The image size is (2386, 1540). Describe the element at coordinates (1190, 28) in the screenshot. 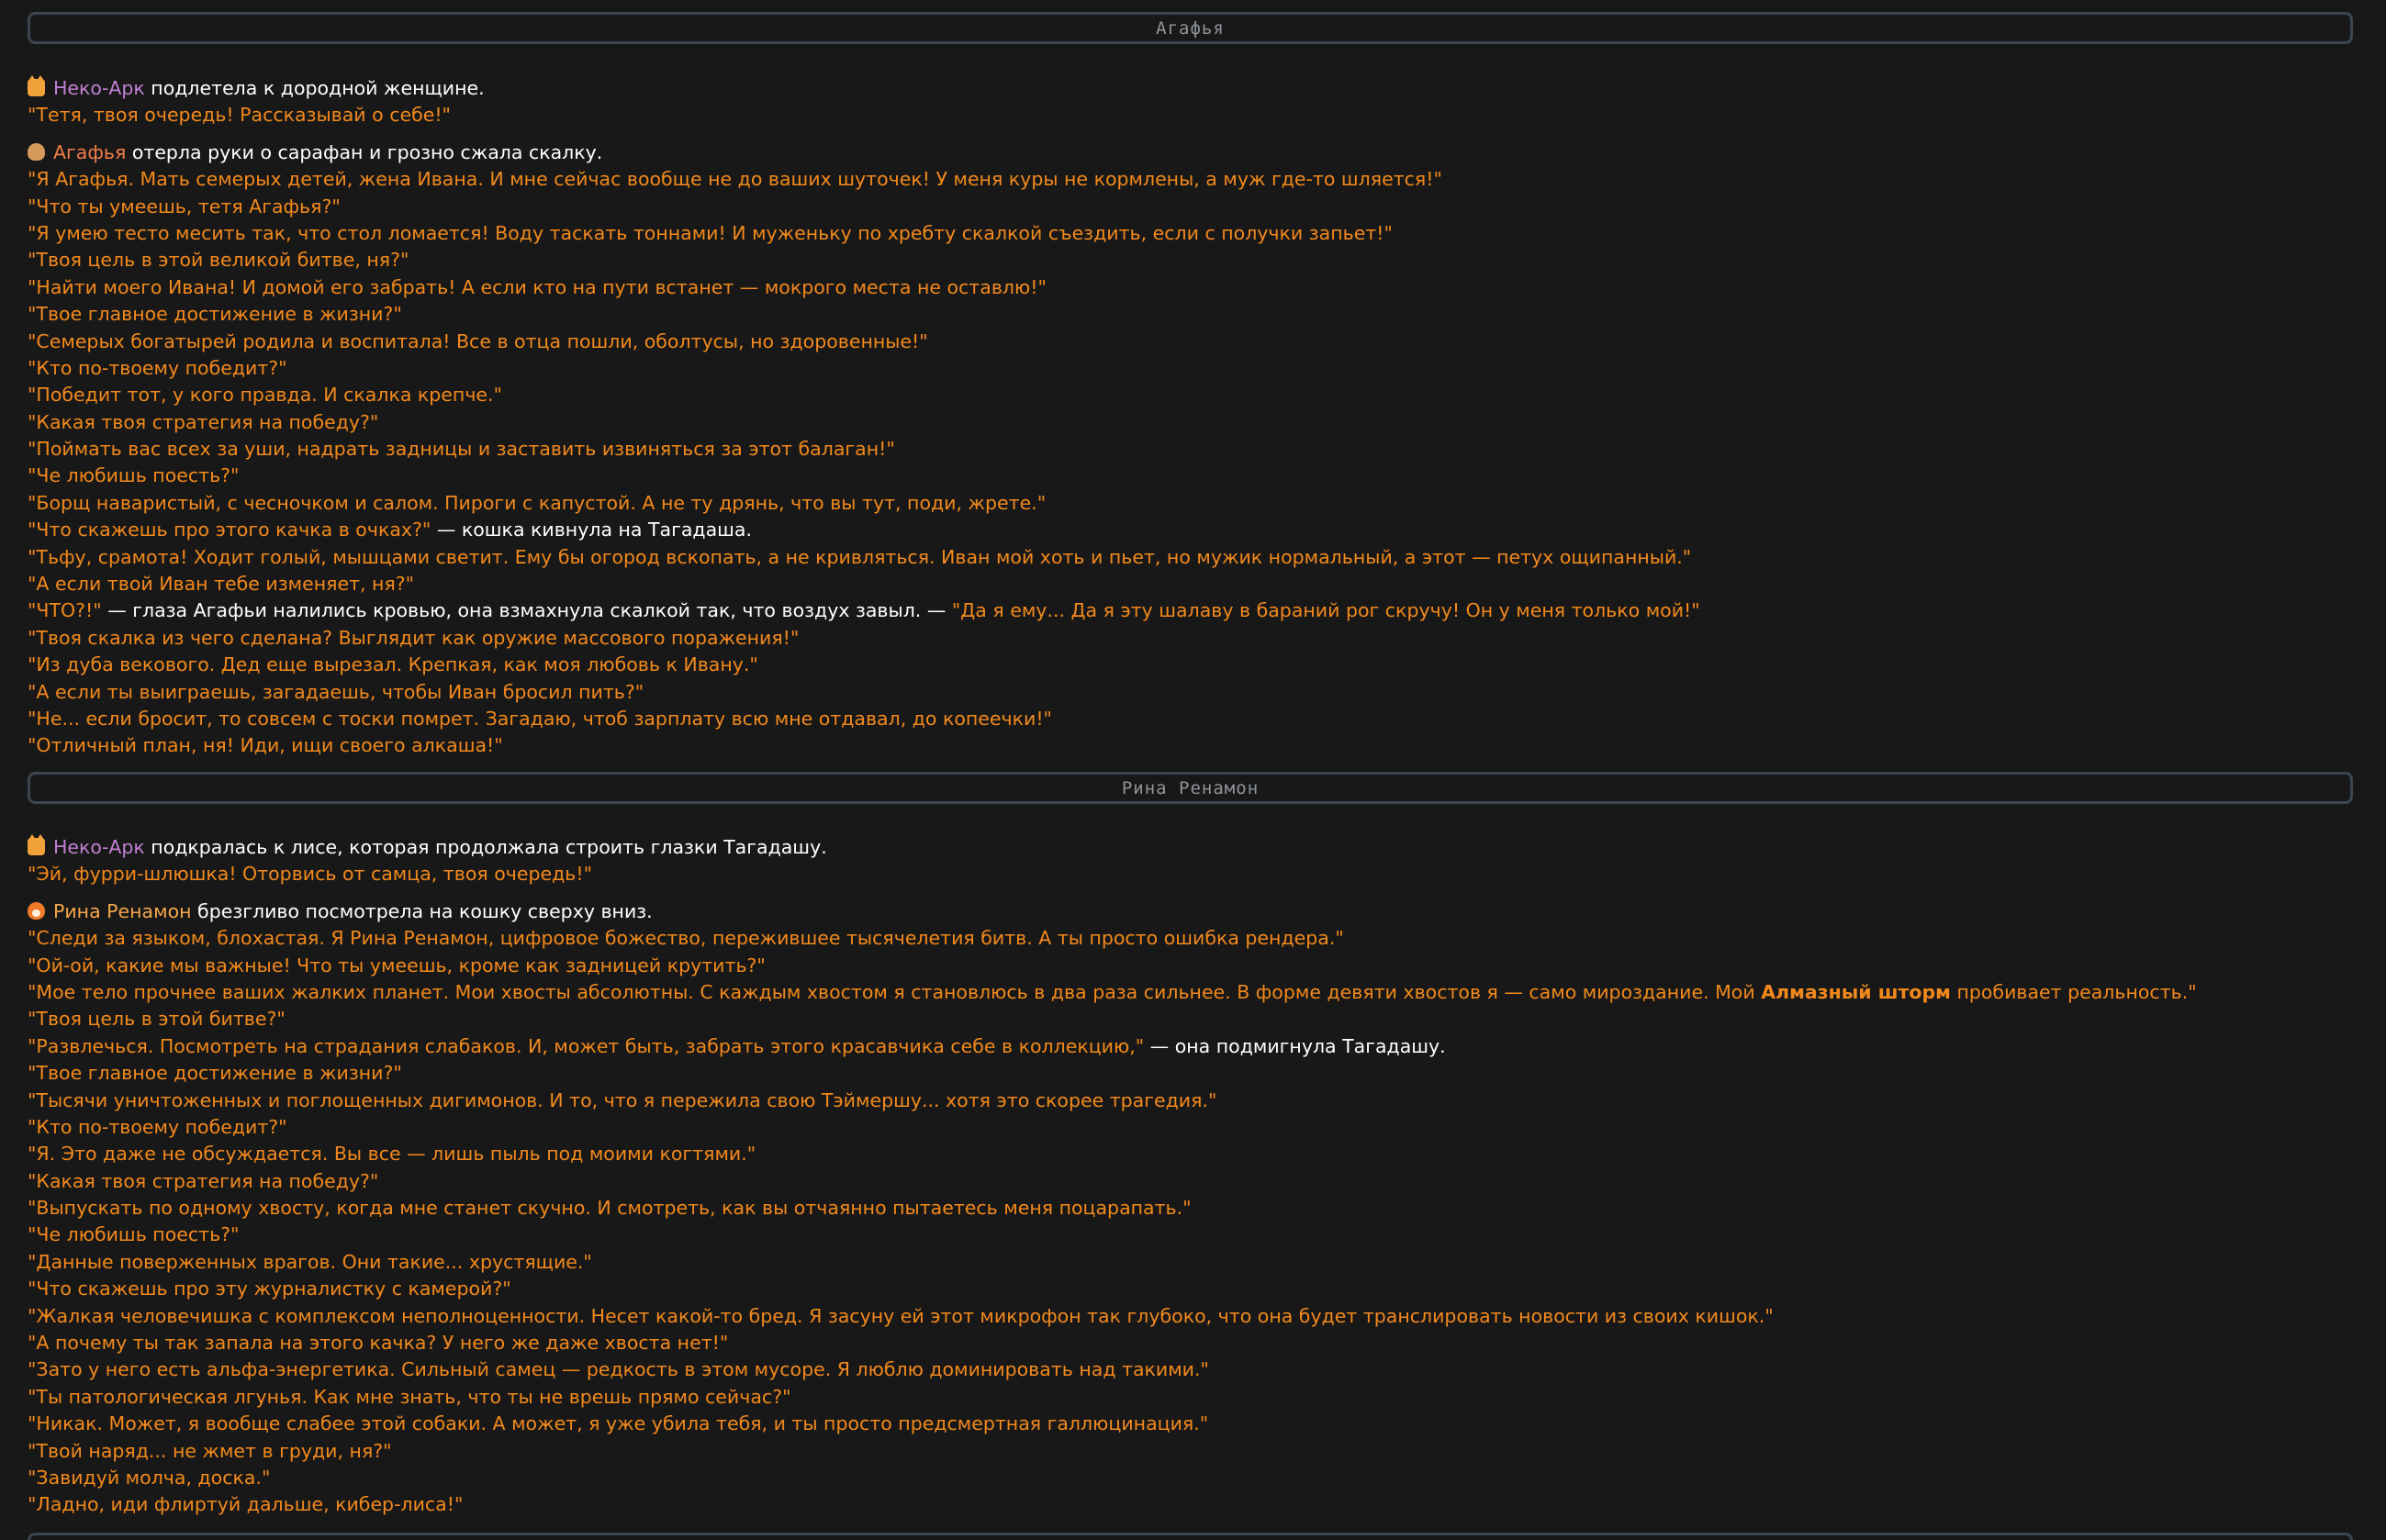

I see `section-header-agafya: Агафья` at that location.